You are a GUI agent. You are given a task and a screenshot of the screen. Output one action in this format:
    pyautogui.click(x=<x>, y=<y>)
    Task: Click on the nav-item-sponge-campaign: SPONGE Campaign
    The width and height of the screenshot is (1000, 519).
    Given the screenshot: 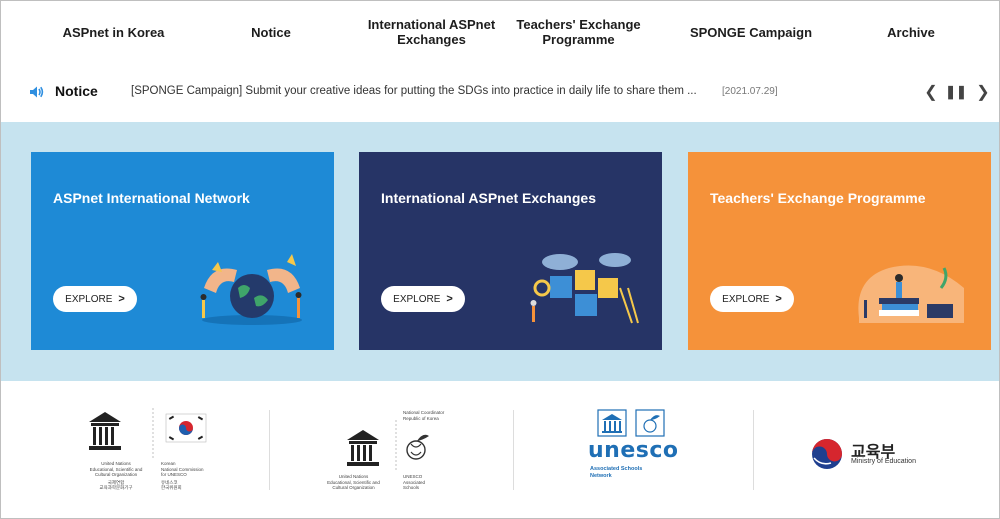 What is the action you would take?
    pyautogui.click(x=751, y=32)
    